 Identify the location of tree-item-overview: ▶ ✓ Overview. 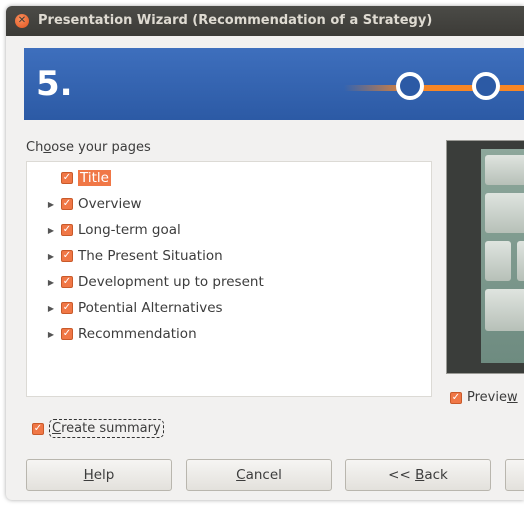
(84, 204).